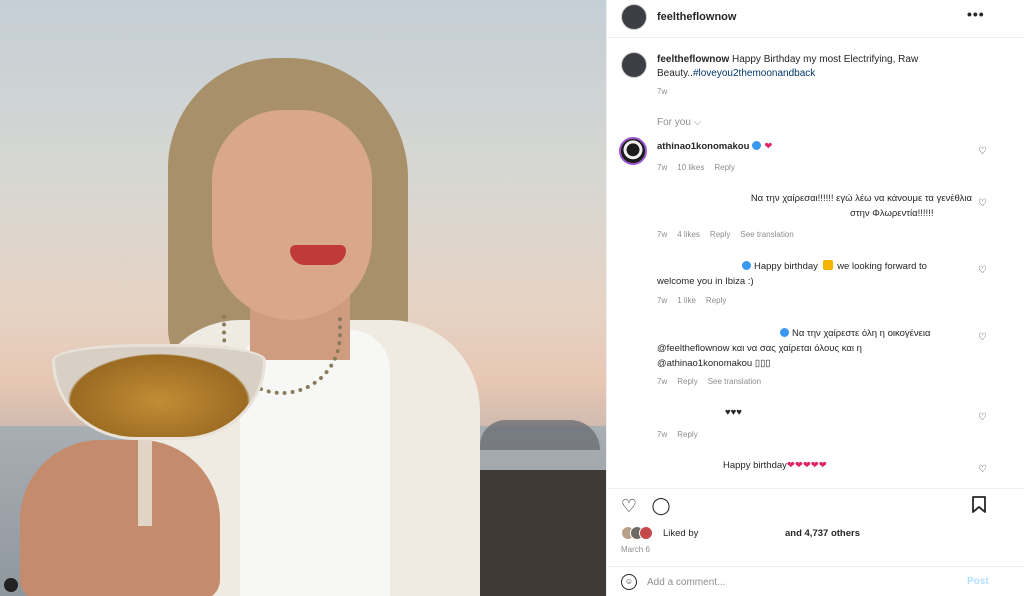 Image resolution: width=1024 pixels, height=596 pixels. Describe the element at coordinates (145, 481) in the screenshot. I see `photo-glass-stem` at that location.